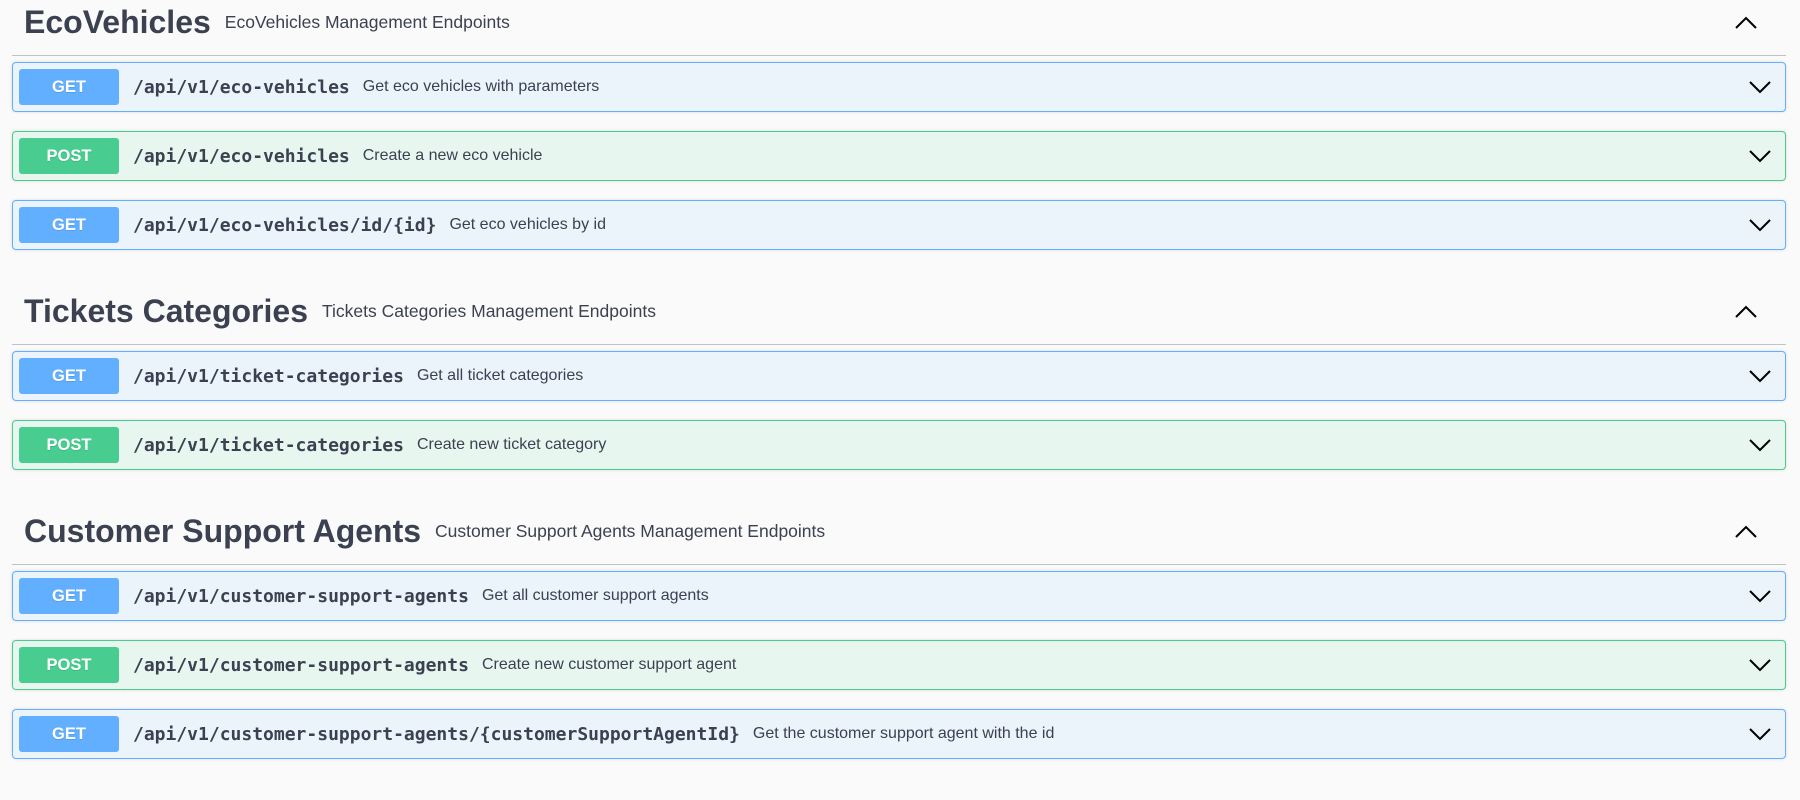 The image size is (1800, 800). I want to click on tag-description: EcoVehicles Management Endpoints, so click(367, 22).